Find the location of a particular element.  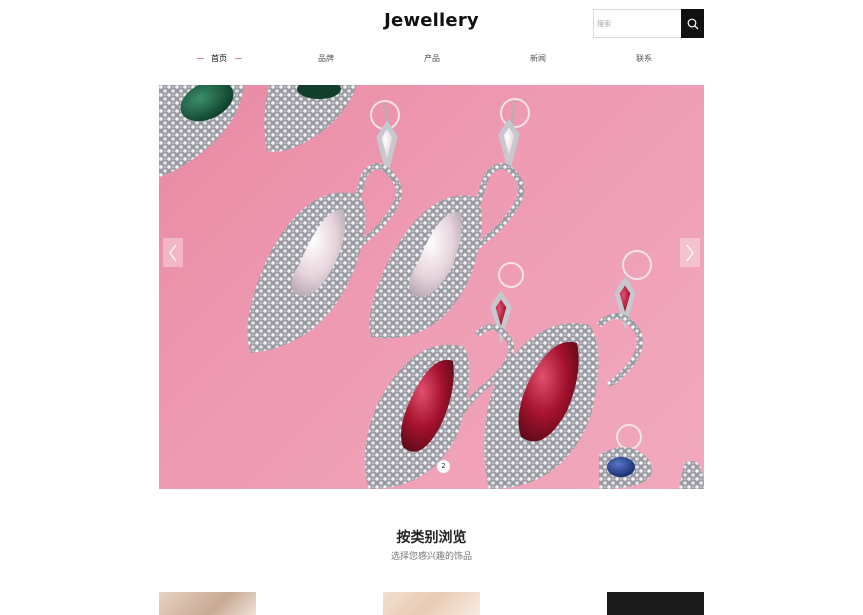

chevron-right-icon is located at coordinates (690, 252).